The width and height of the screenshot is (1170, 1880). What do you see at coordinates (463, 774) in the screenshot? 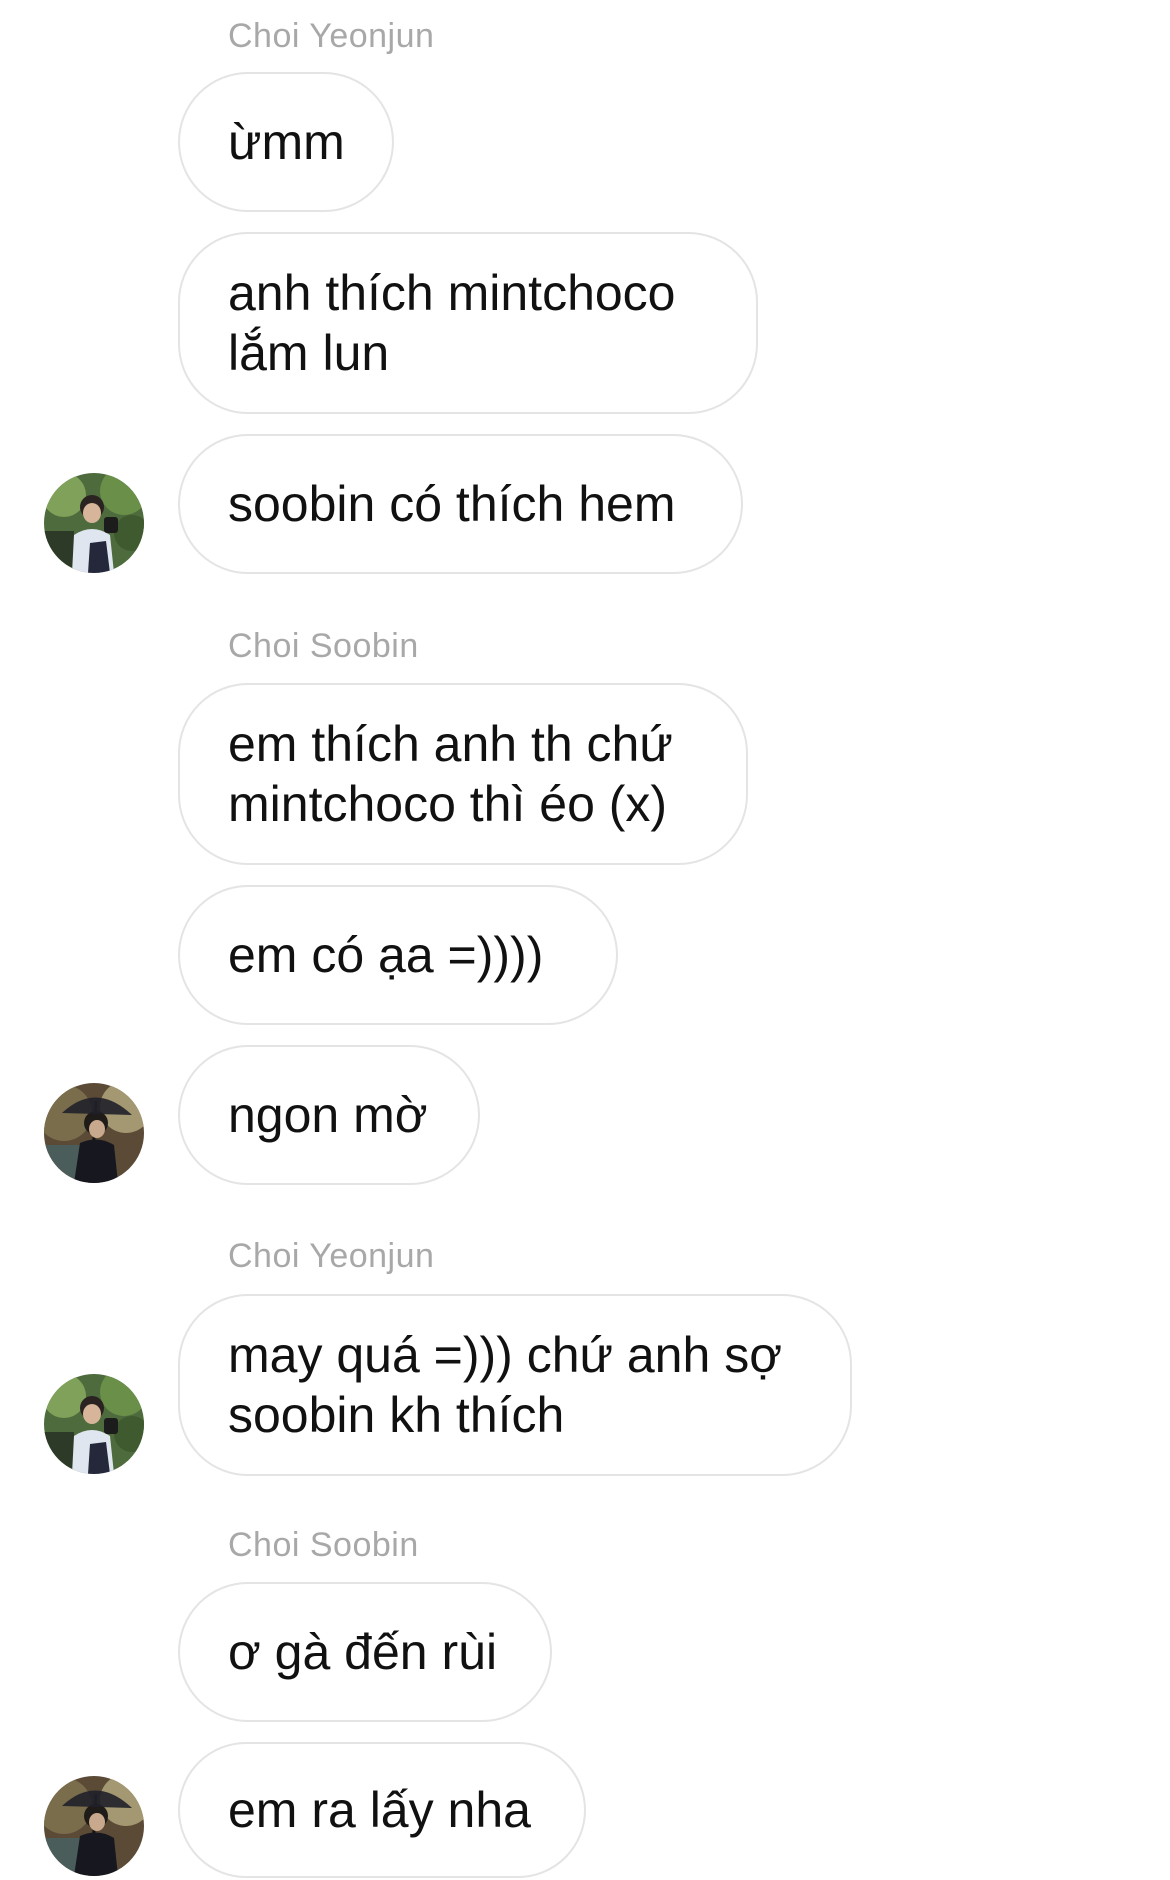
I see `message-bubble: em thích anh th chứ mintchoco thì éo (x)` at bounding box center [463, 774].